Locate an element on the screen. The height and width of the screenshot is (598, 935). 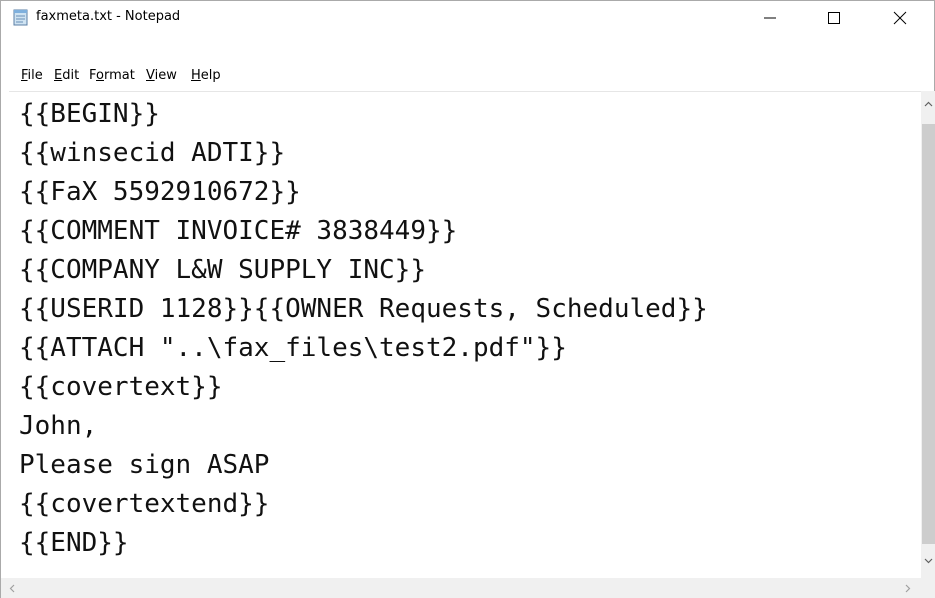
text-line: {{COMMENT INVOICE# 3838449}} is located at coordinates (238, 231).